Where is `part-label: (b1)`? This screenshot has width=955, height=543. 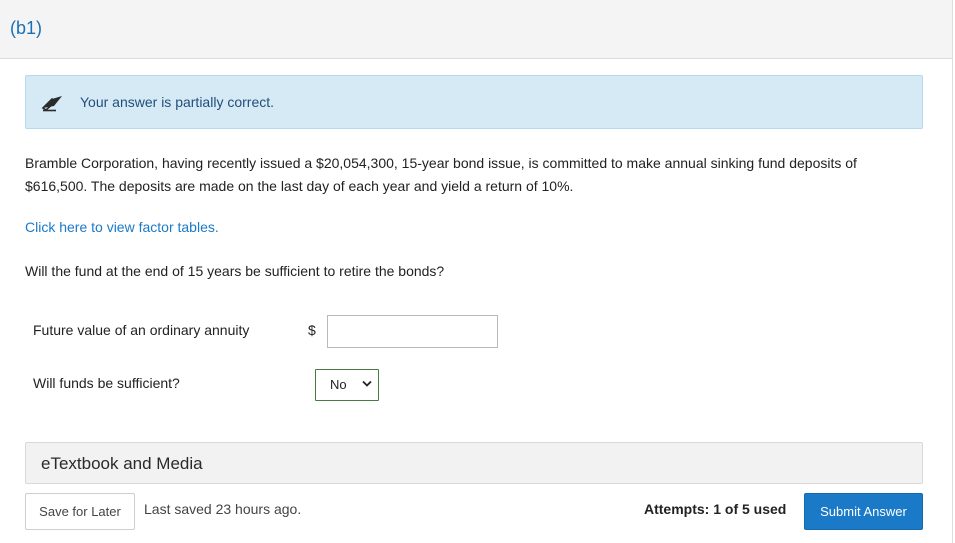
part-label: (b1) is located at coordinates (26, 28).